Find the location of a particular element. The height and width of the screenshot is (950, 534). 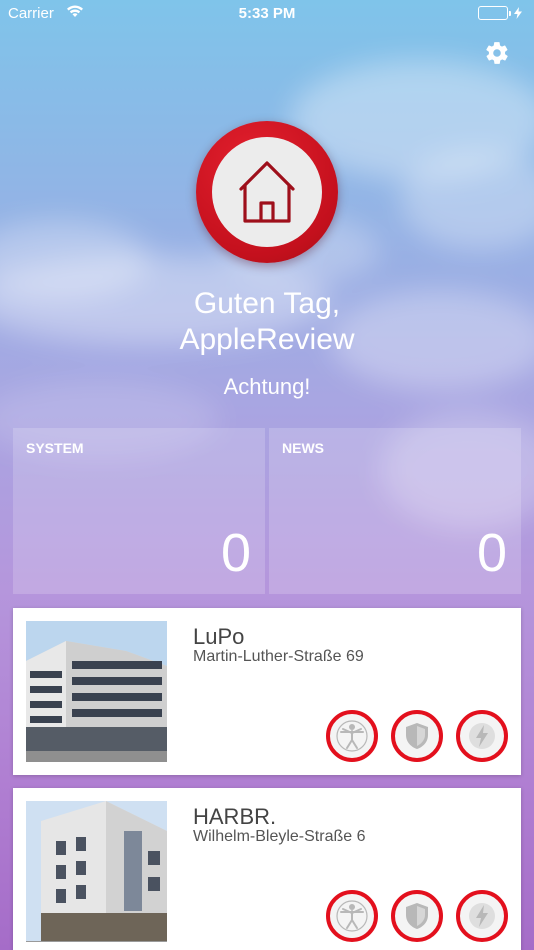

news-tile: NEWS 0 is located at coordinates (395, 511).